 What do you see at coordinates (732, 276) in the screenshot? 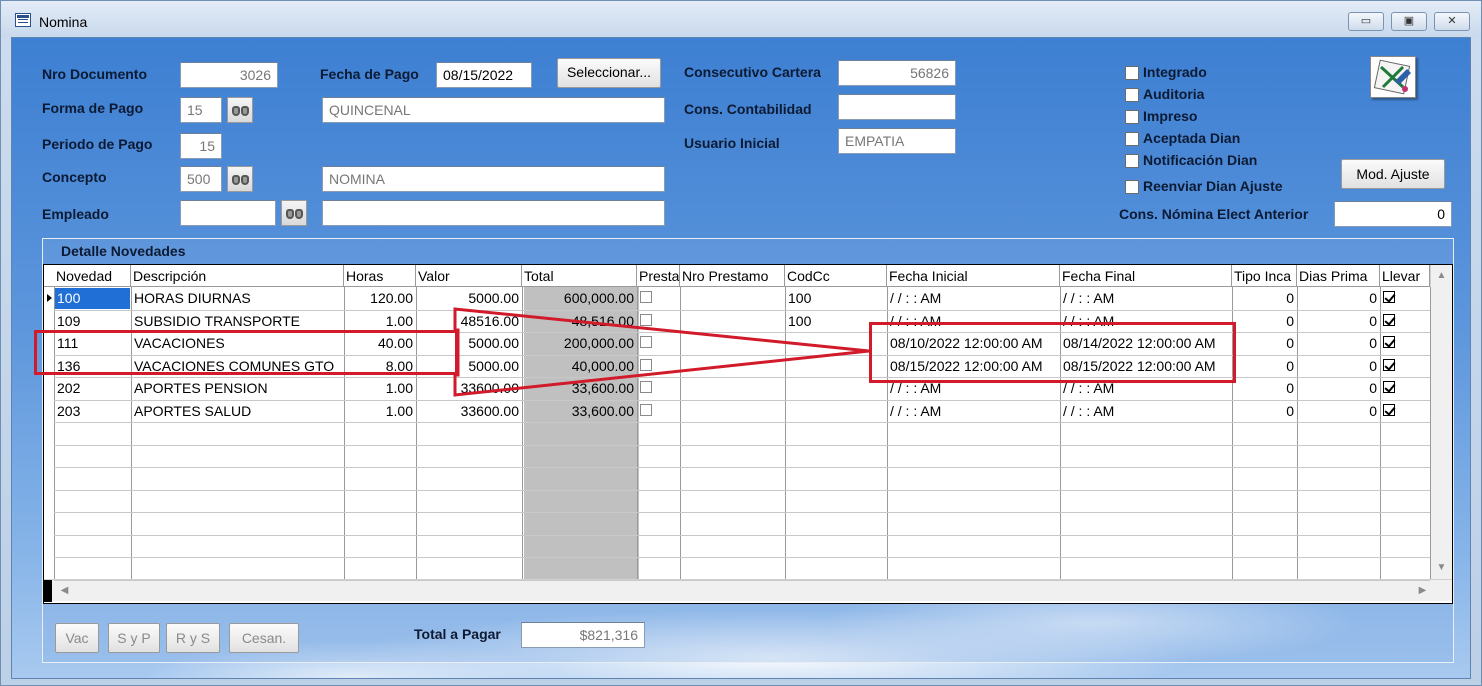
I see `column-header-nro-prestamo: Nro Prestamo` at bounding box center [732, 276].